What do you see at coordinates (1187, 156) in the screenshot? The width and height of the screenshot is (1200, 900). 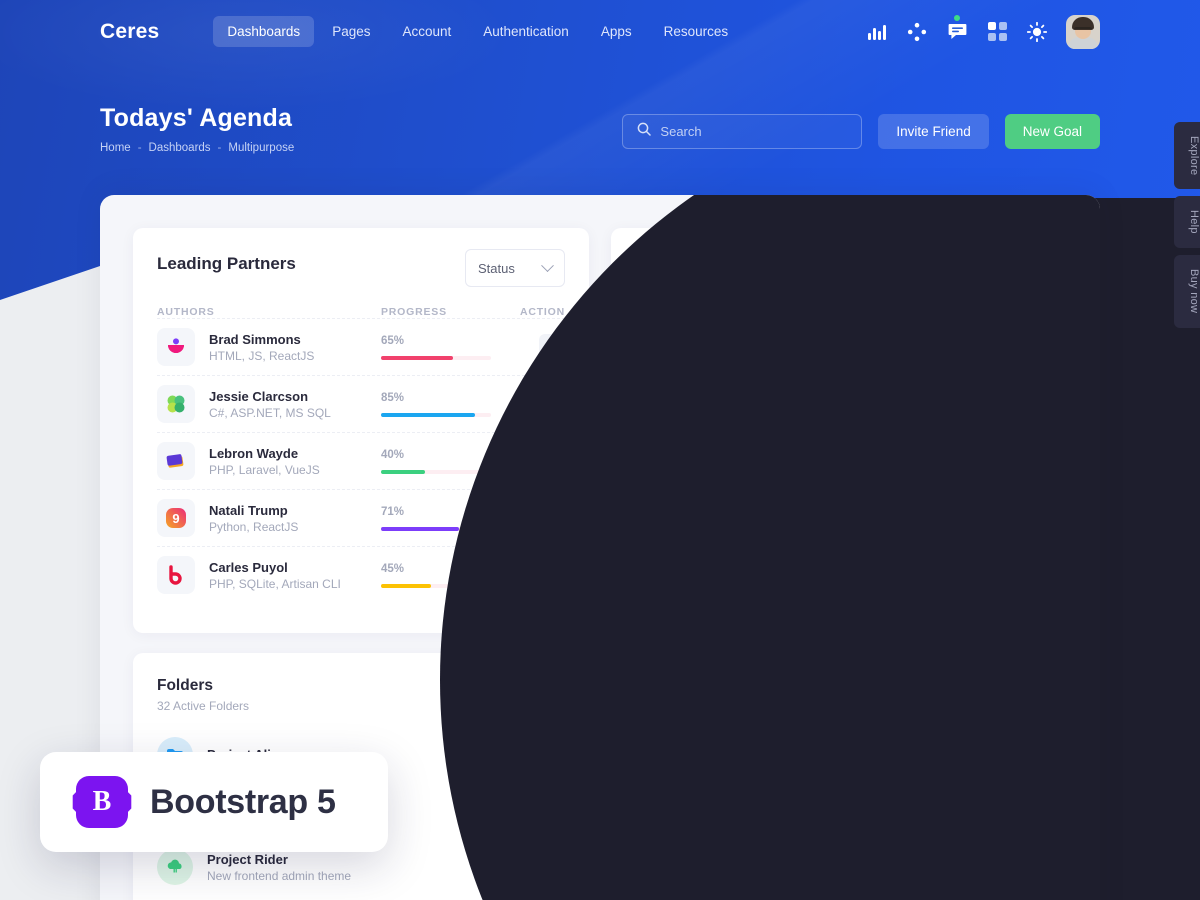 I see `side-tab-explore: Explore` at bounding box center [1187, 156].